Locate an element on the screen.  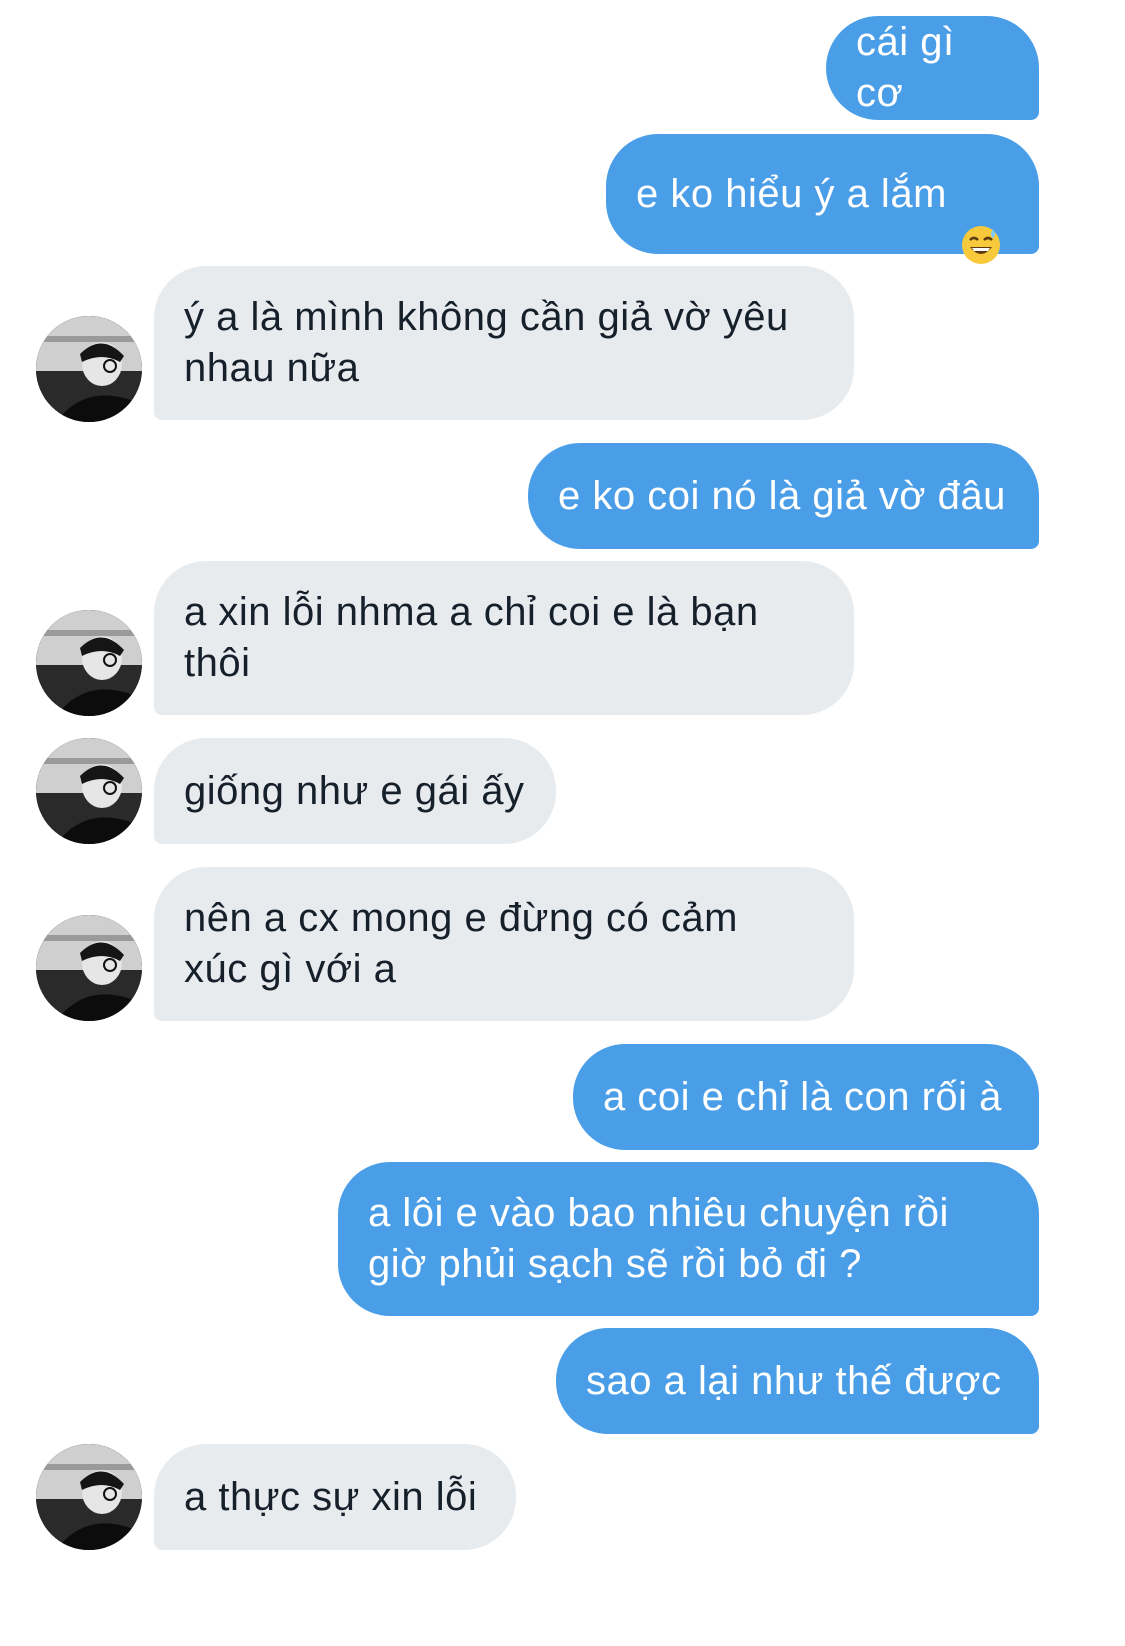
message-text: giống như e gái ấy is located at coordinates (354, 790).